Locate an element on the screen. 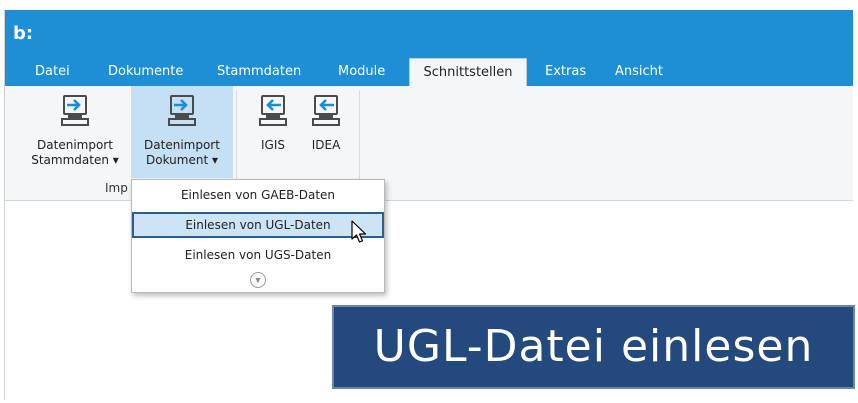 The image size is (858, 403). menu-item-gaeb: Einlesen von GAEB-Daten is located at coordinates (258, 195).